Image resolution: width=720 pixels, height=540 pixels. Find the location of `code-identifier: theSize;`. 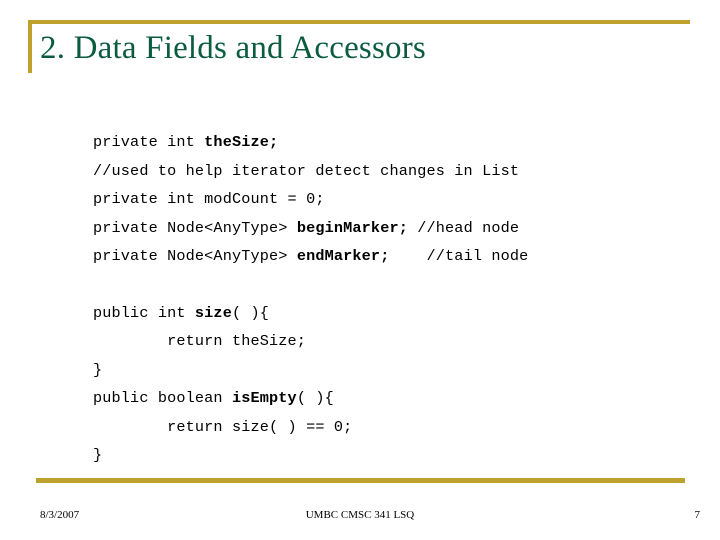

code-identifier: theSize; is located at coordinates (241, 142).